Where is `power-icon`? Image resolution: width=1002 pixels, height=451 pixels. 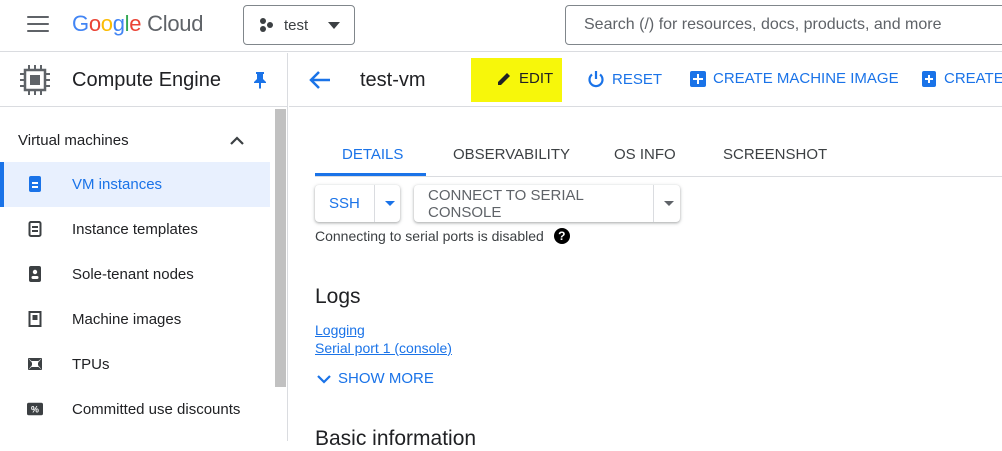
power-icon is located at coordinates (596, 79).